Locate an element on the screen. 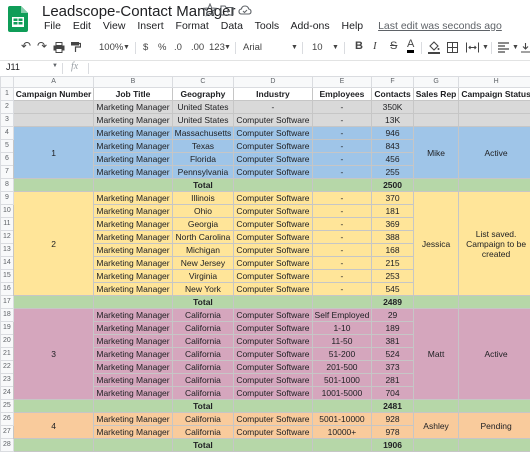 This screenshot has height=457, width=530. row-number: 5 is located at coordinates (7, 146).